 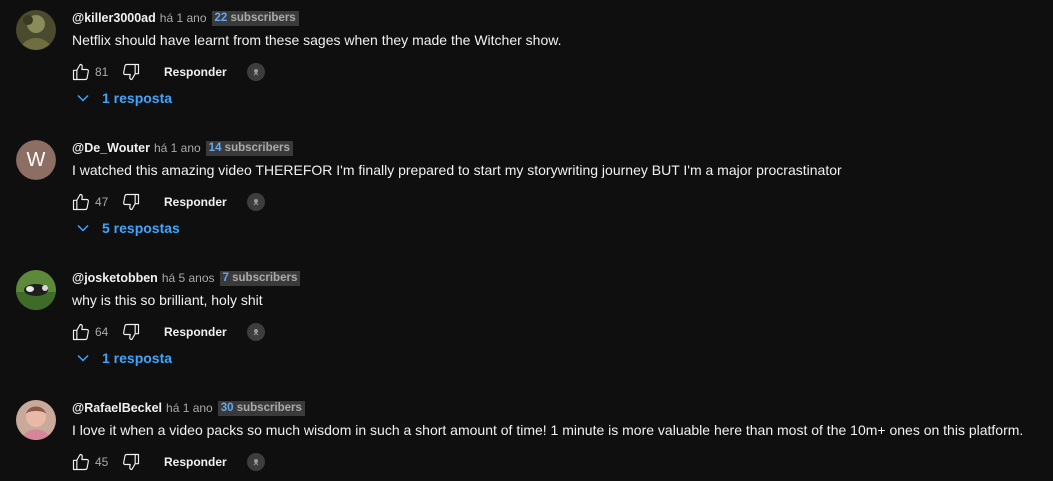 I want to click on comment-text: why is this so brilliant, holy shit, so click(x=167, y=300).